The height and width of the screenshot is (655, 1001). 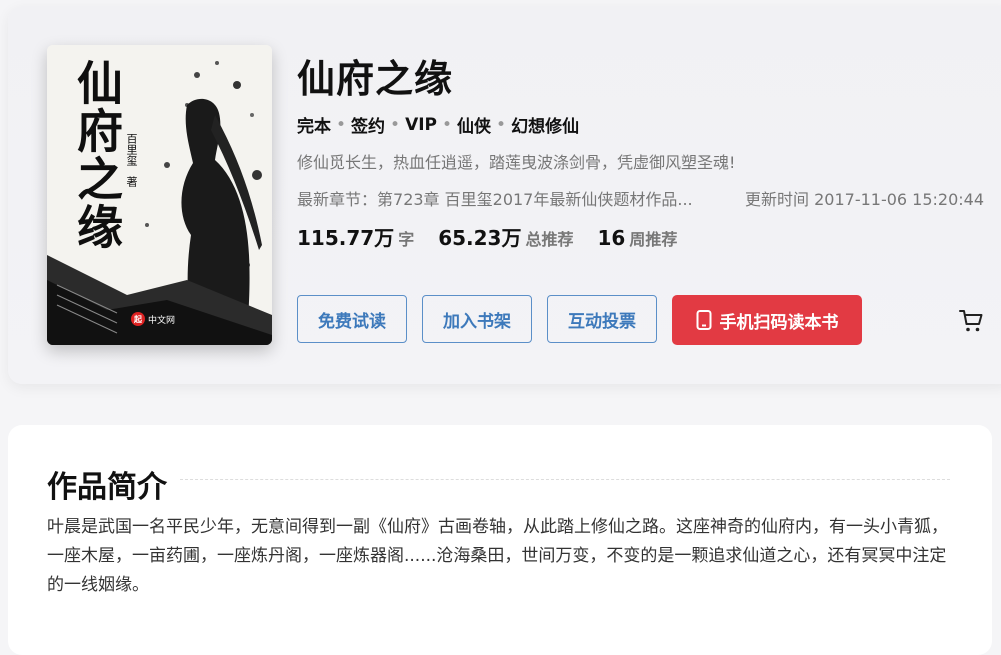 What do you see at coordinates (107, 487) in the screenshot?
I see `intro-heading: 作品简介` at bounding box center [107, 487].